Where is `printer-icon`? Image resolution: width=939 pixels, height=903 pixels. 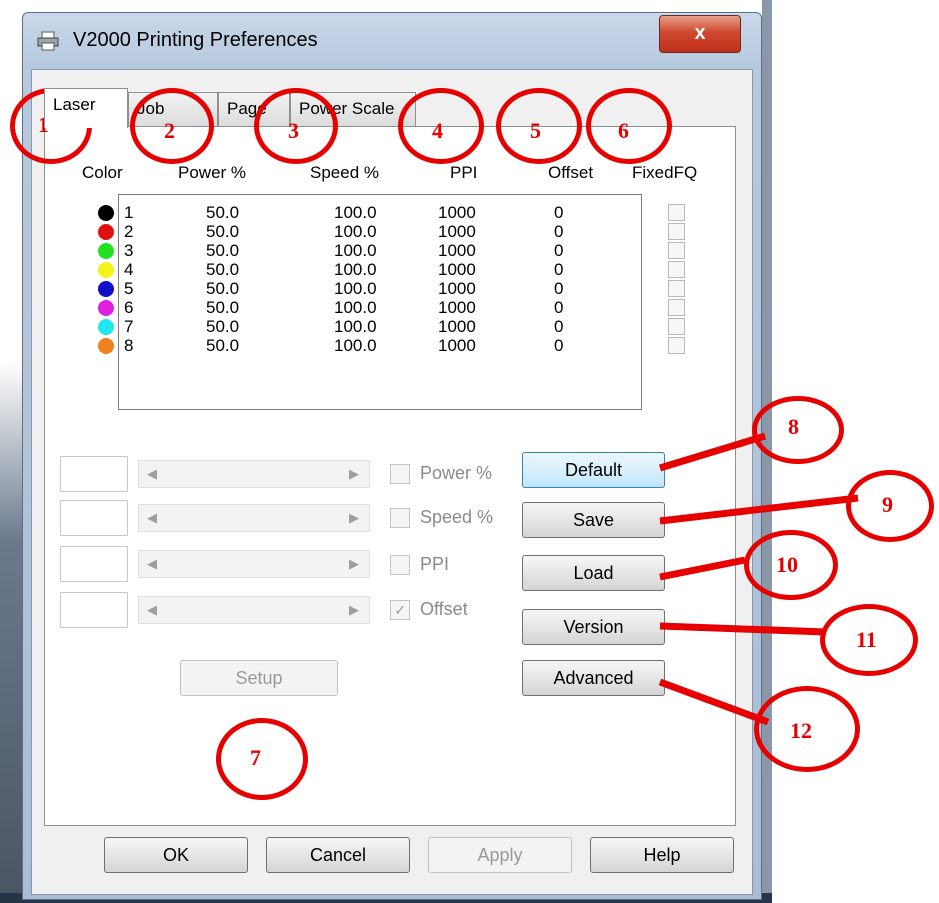 printer-icon is located at coordinates (48, 41).